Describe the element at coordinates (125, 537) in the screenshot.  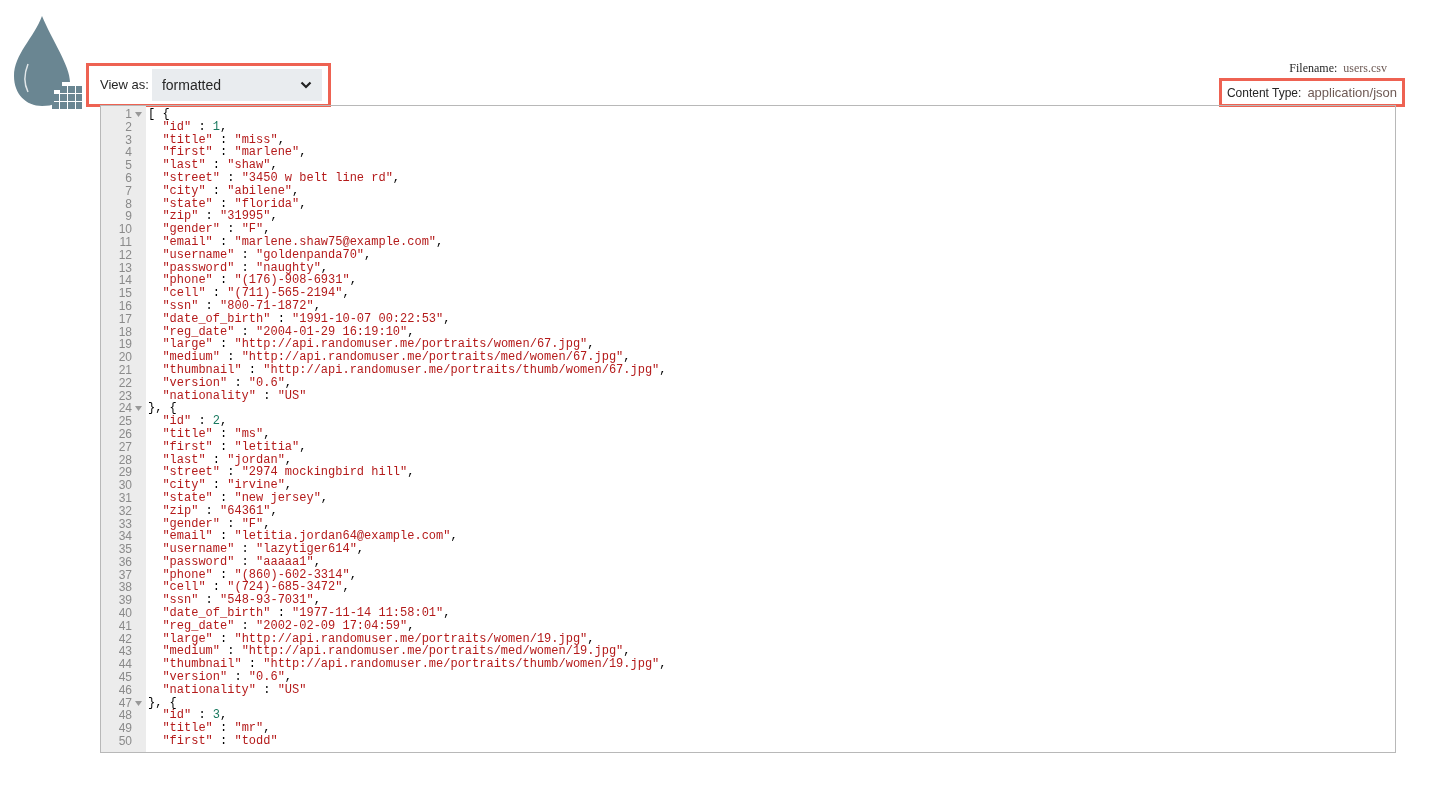
I see `line-number: 34` at that location.